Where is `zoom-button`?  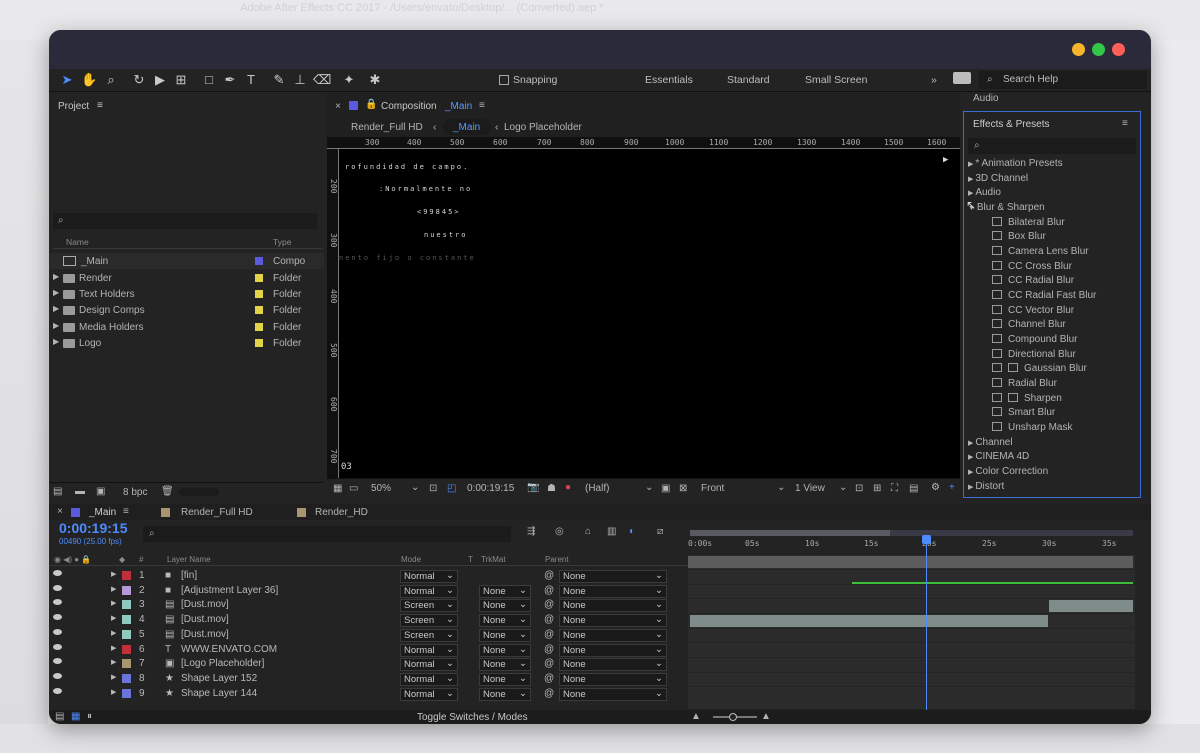 zoom-button is located at coordinates (1098, 49).